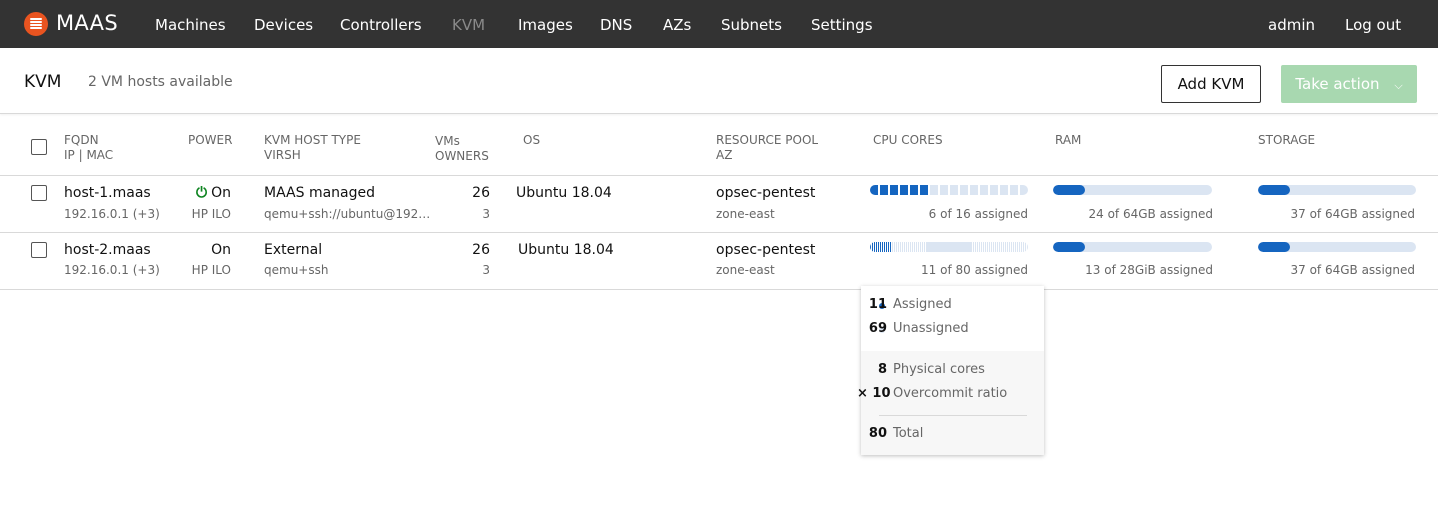  What do you see at coordinates (293, 250) in the screenshot?
I see `row-2-type: External` at bounding box center [293, 250].